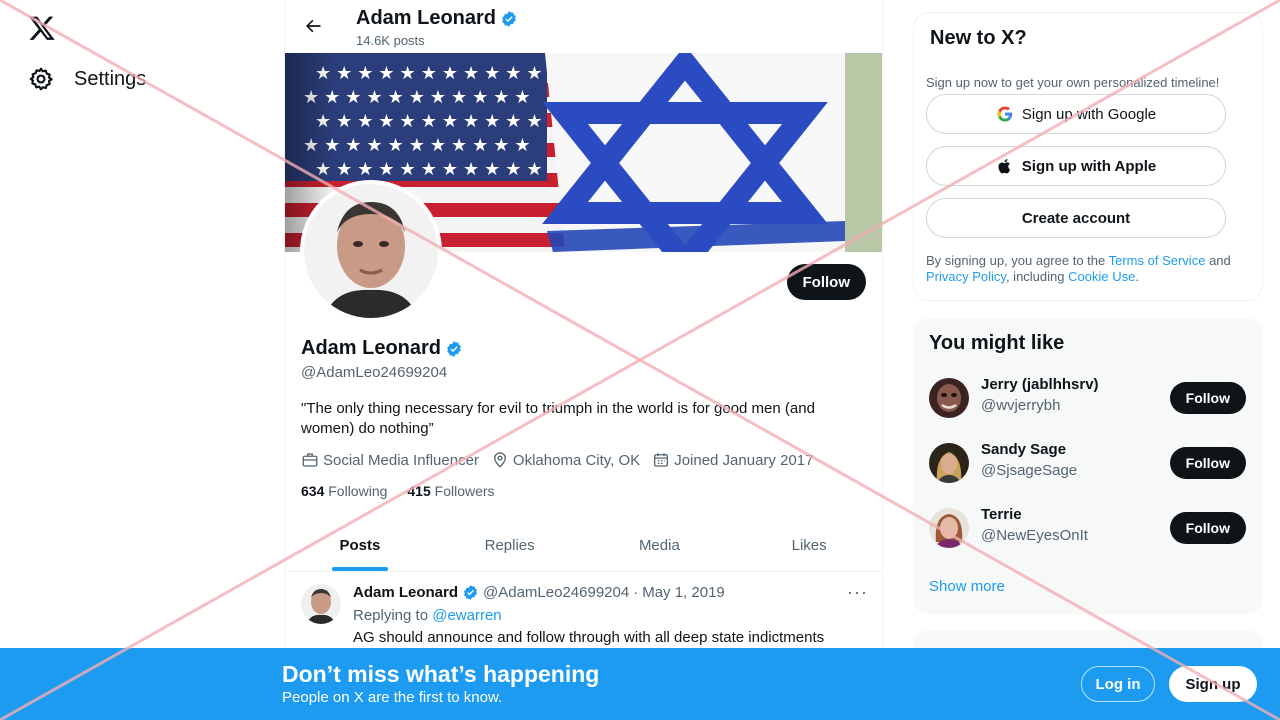 This screenshot has height=720, width=1280. I want to click on followers-link: 415 Followers, so click(450, 491).